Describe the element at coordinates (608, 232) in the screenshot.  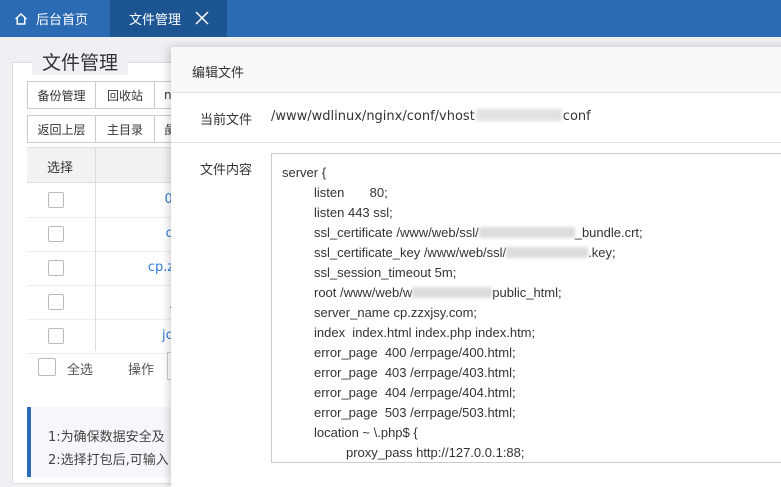
I see `code-fragment: _bundle.crt;` at that location.